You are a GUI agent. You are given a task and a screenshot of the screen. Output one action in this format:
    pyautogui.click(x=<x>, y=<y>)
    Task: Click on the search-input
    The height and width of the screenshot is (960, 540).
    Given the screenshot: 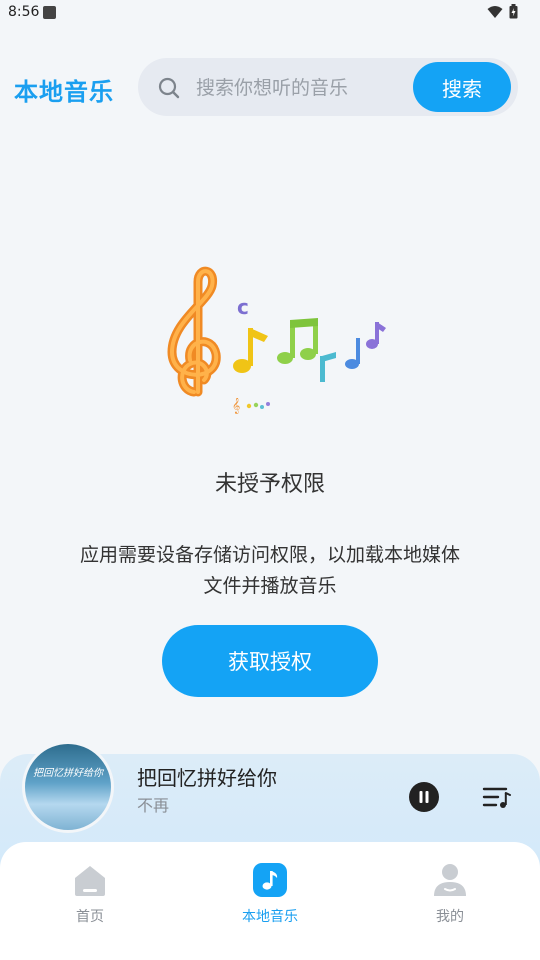 What is the action you would take?
    pyautogui.click(x=301, y=88)
    